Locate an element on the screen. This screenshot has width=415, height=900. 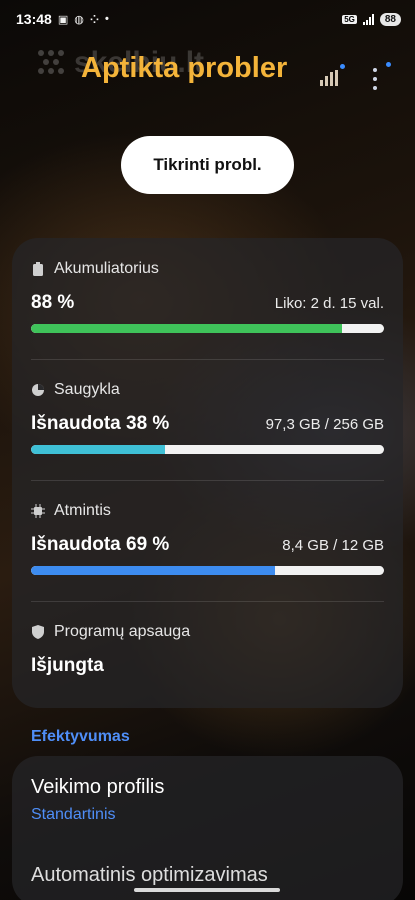
battery-section: Akumuliatorius 88 % Liko: 2 d. 15 val. is located at coordinates (207, 296).